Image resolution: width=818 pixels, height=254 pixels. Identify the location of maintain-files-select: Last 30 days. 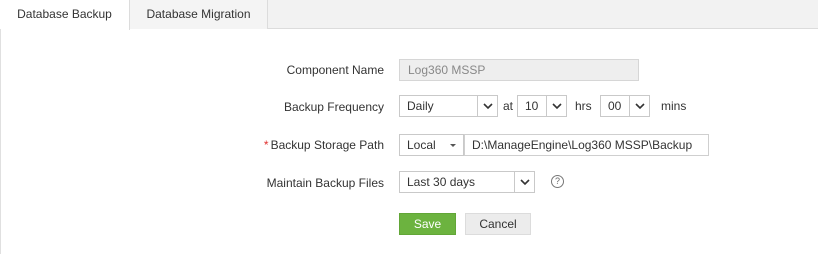
(467, 182).